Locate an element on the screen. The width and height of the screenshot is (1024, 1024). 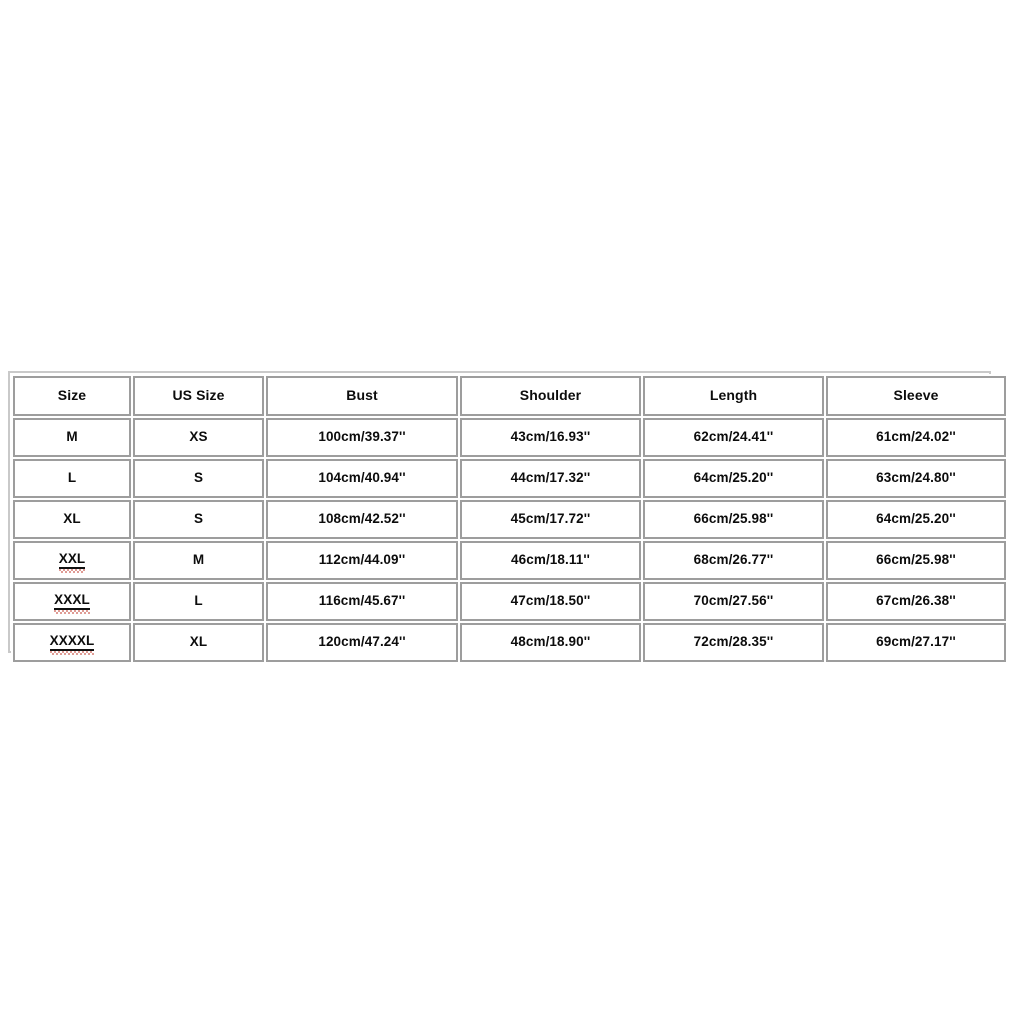
cell-us_size: XL is located at coordinates (198, 642).